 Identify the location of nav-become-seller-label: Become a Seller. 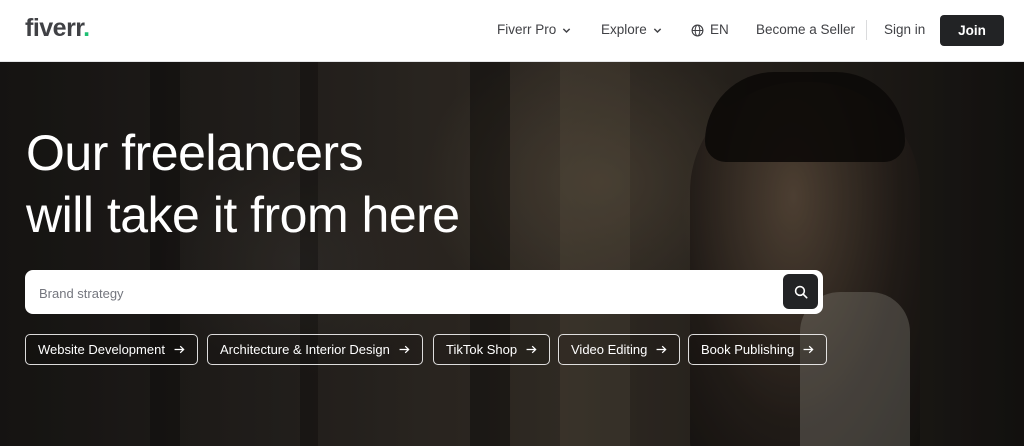
(806, 29).